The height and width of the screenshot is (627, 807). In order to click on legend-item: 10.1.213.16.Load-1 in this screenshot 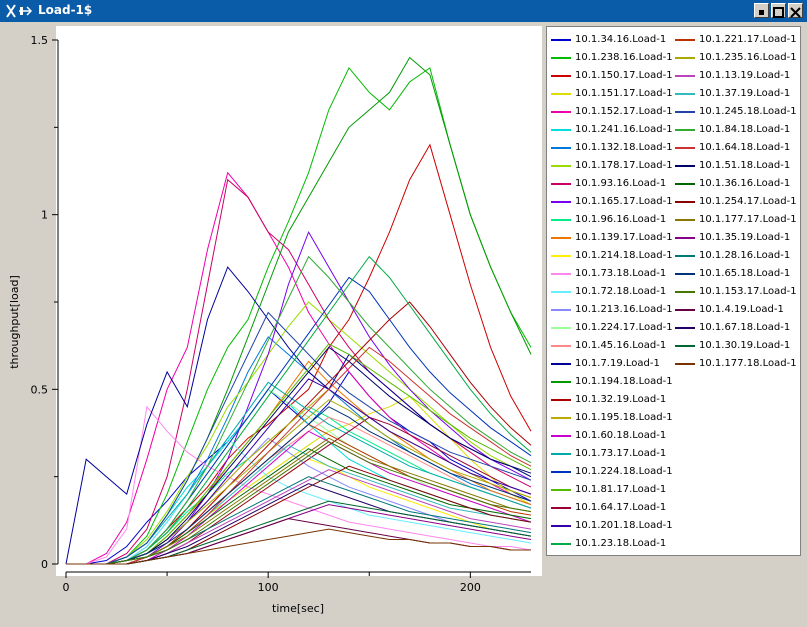, I will do `click(610, 310)`.